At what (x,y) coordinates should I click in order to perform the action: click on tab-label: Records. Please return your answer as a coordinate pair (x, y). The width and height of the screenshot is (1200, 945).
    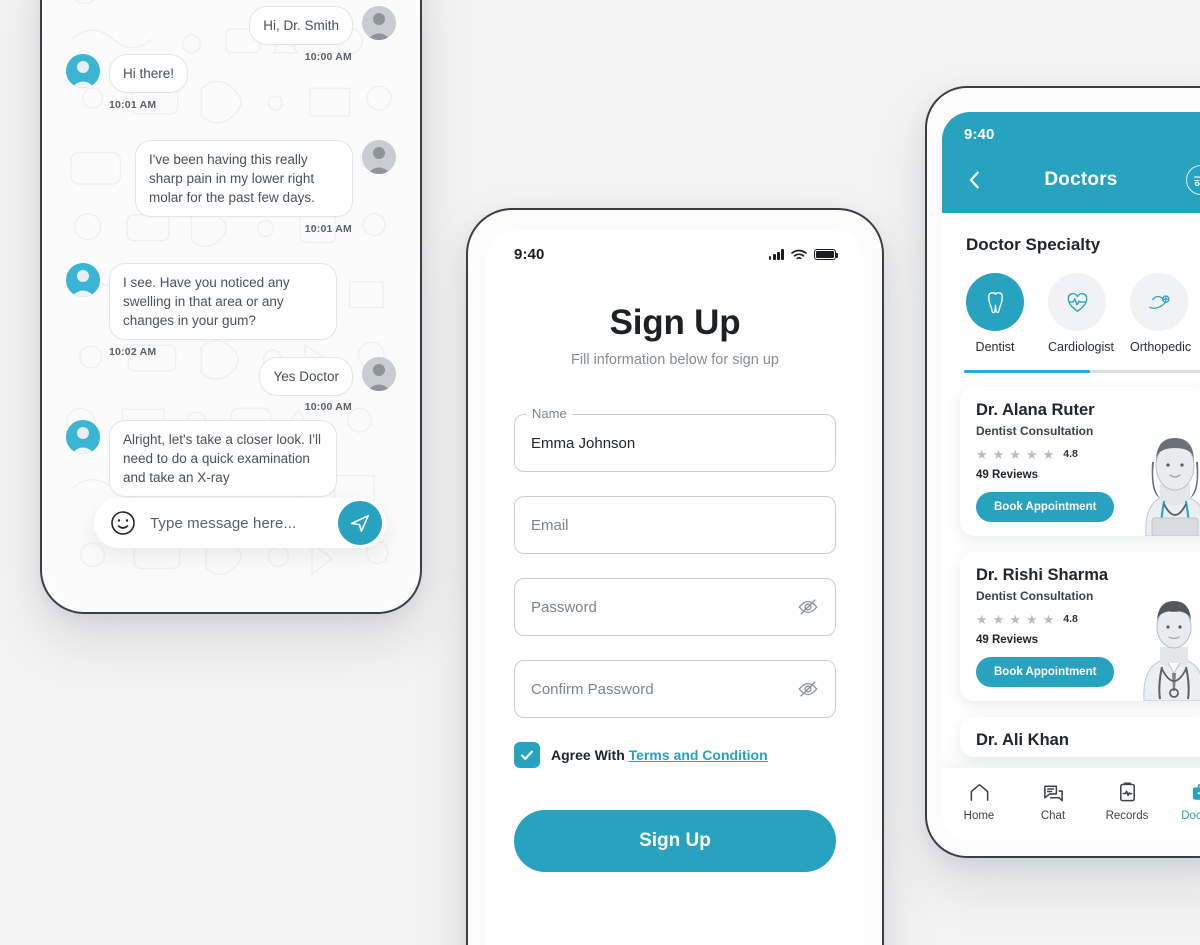
    Looking at the image, I should click on (1127, 816).